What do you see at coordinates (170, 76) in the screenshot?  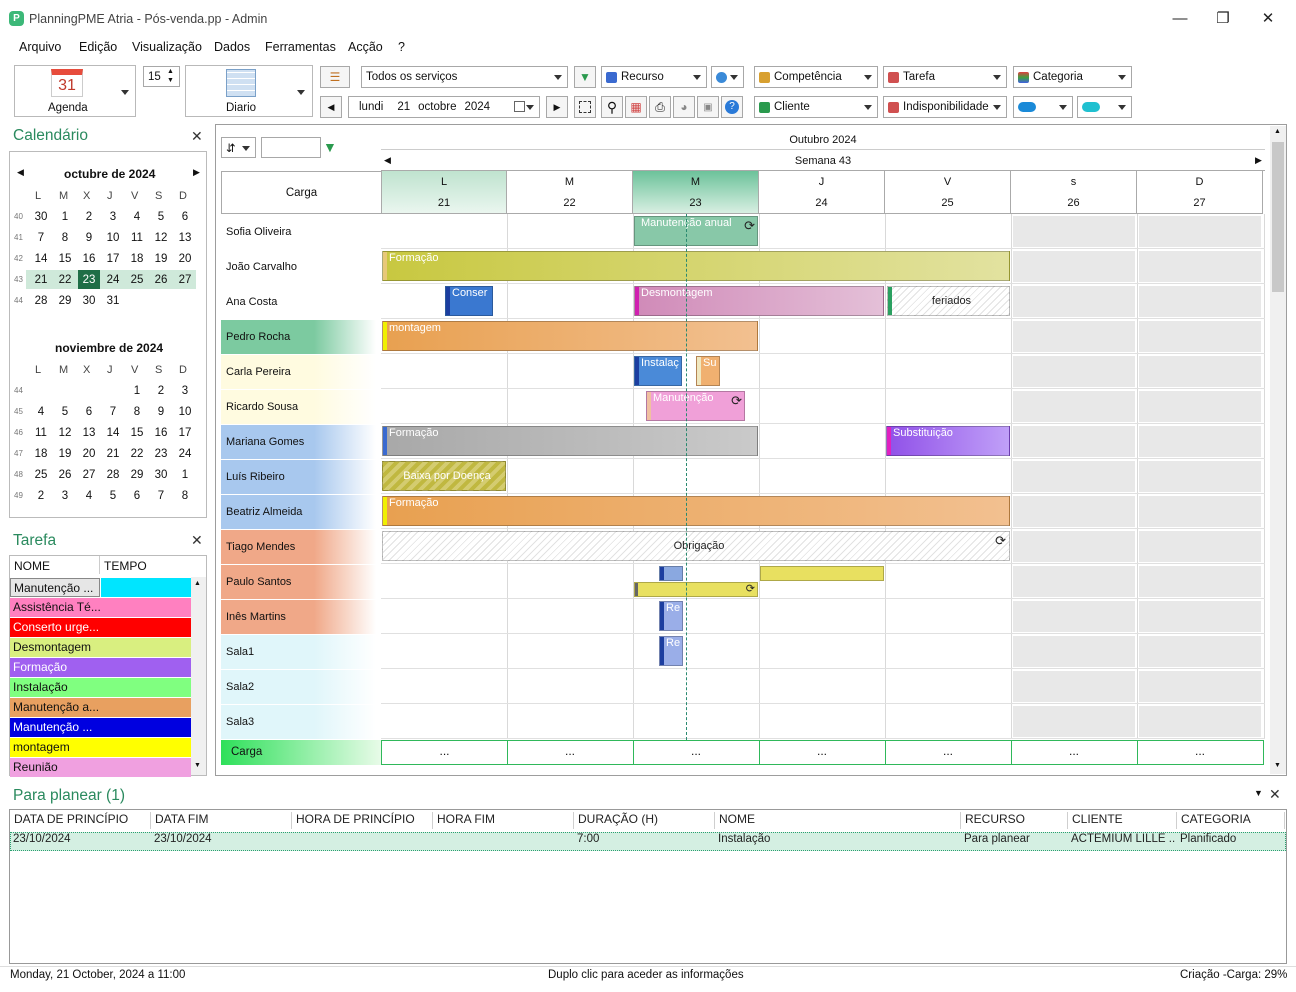 I see `stepper-arrows-icon: ▲ ▼` at bounding box center [170, 76].